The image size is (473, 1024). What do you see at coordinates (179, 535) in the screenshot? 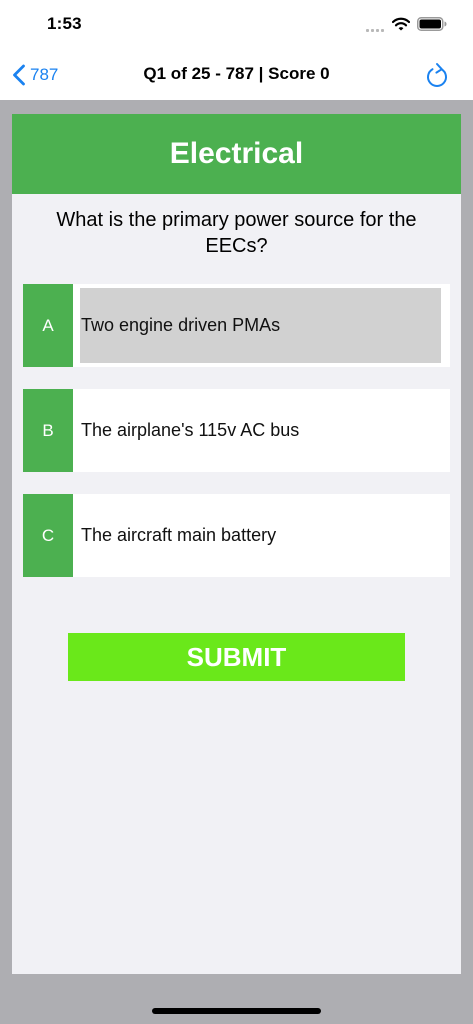
I see `answer-text: The aircraft main battery` at bounding box center [179, 535].